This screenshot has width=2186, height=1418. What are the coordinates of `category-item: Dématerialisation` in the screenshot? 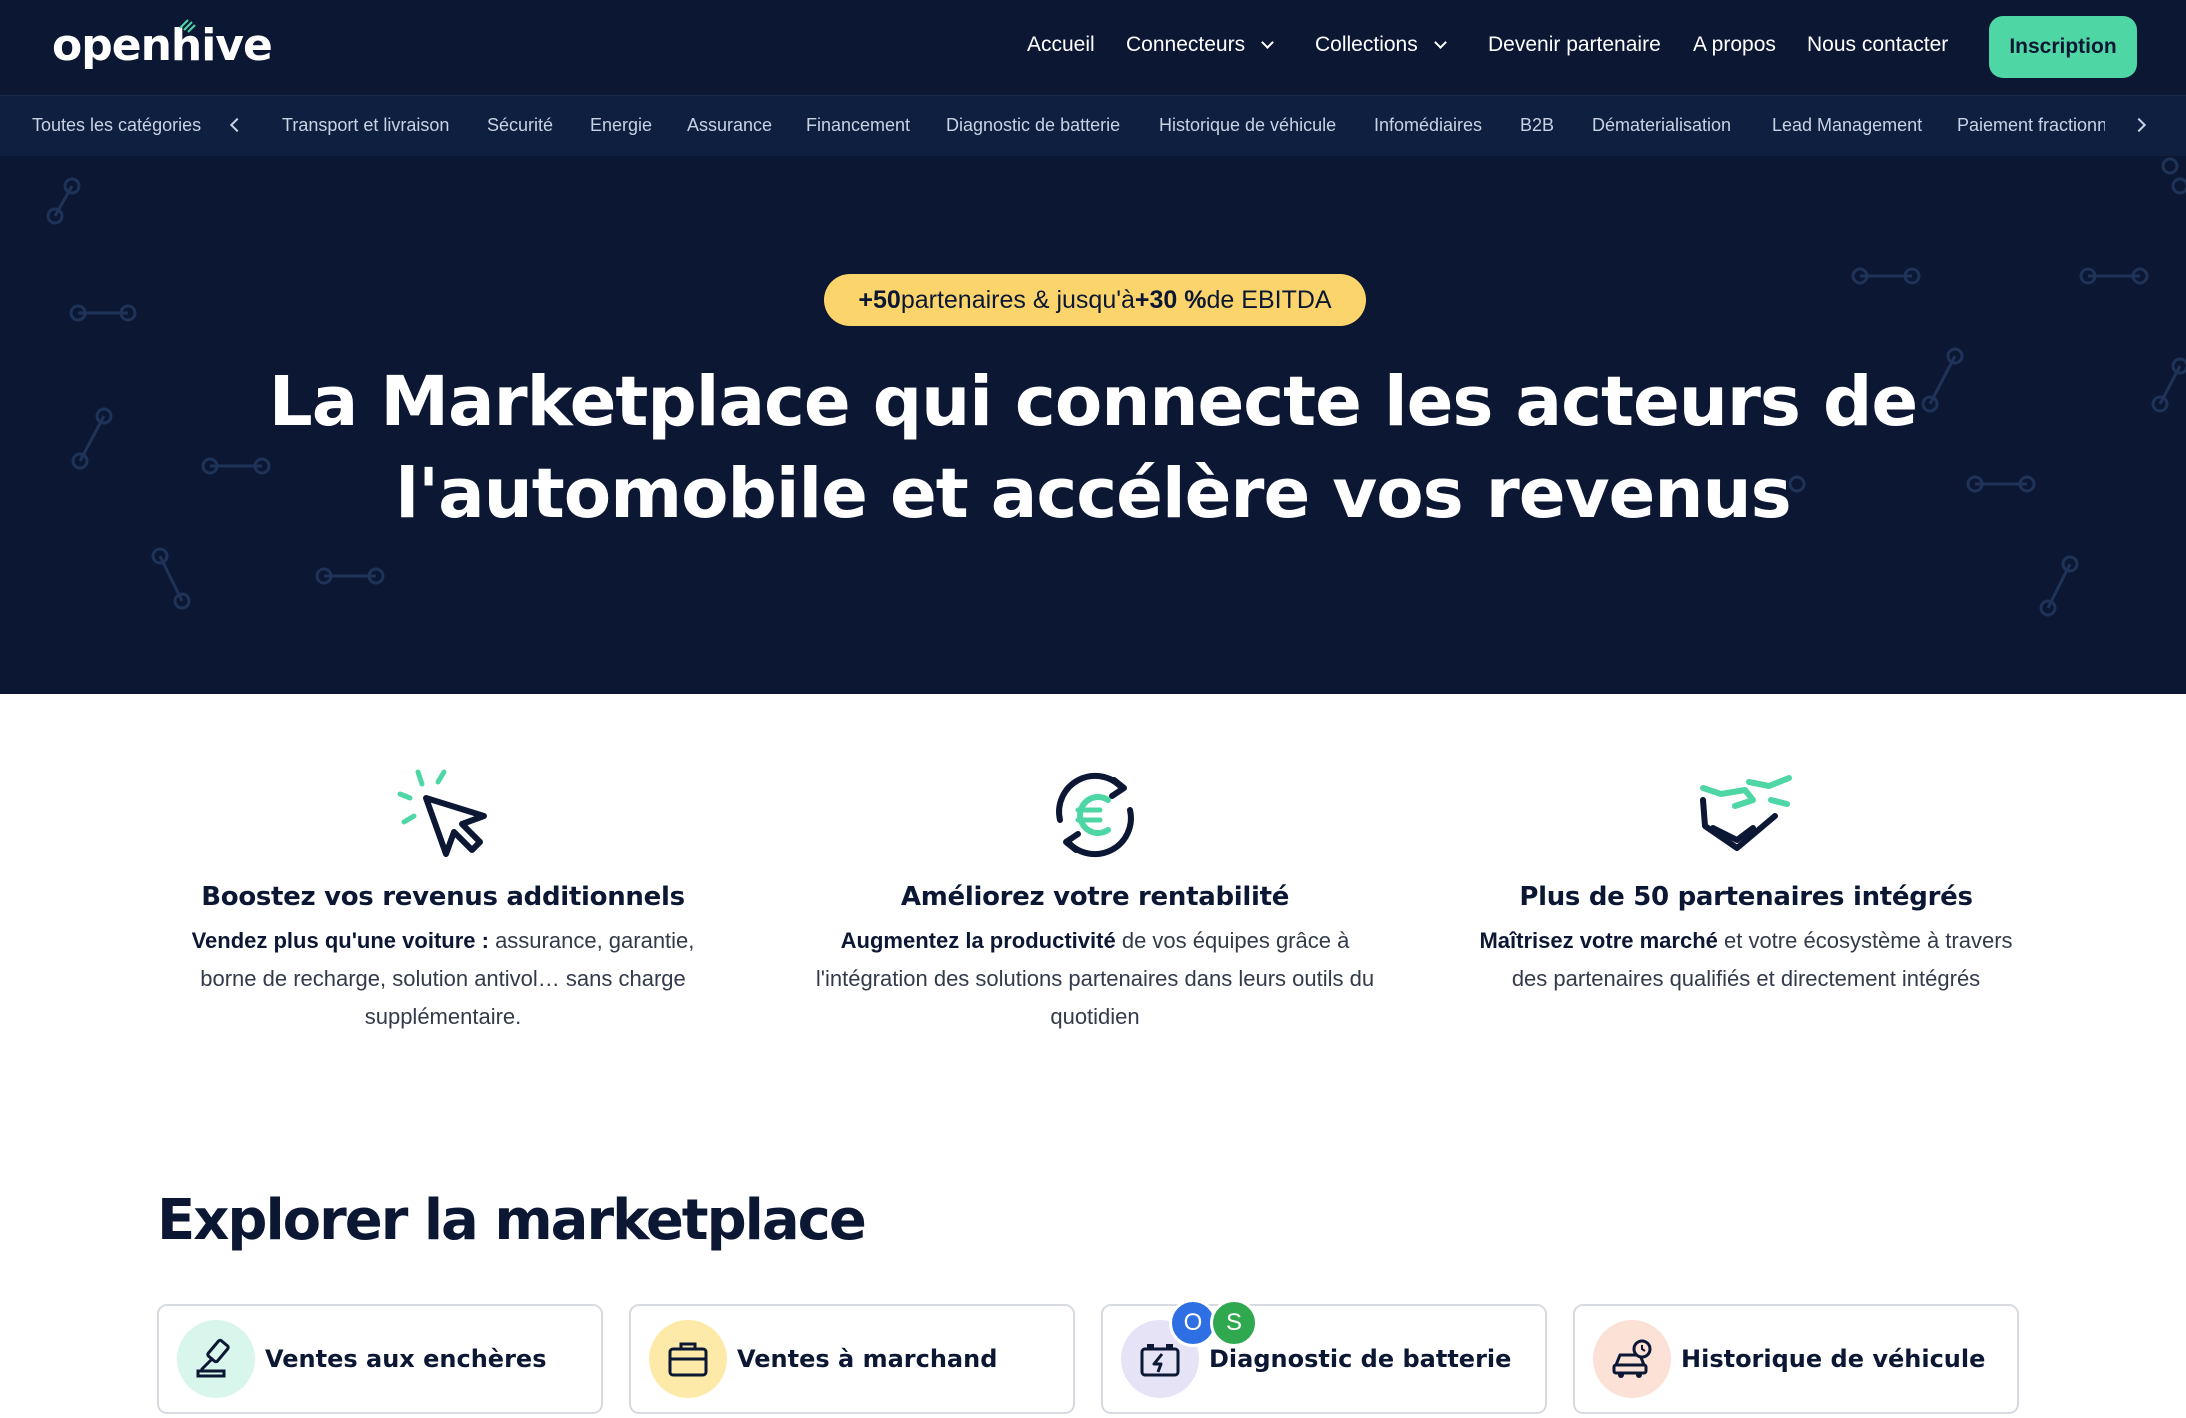 It's located at (1661, 125).